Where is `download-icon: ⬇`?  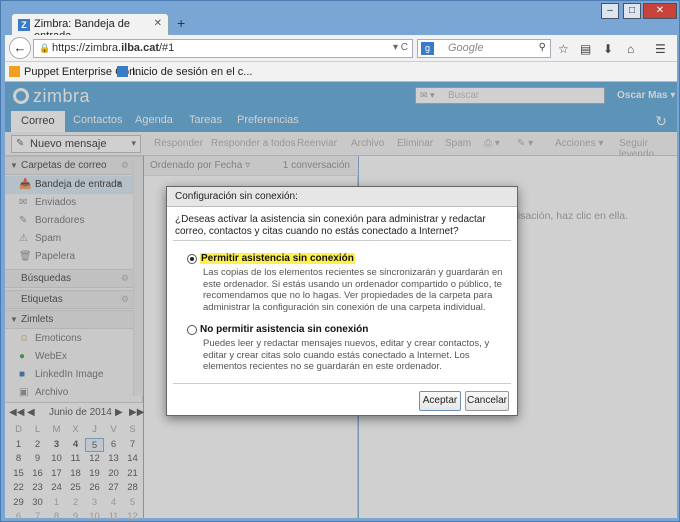
download-icon: ⬇ is located at coordinates (608, 49).